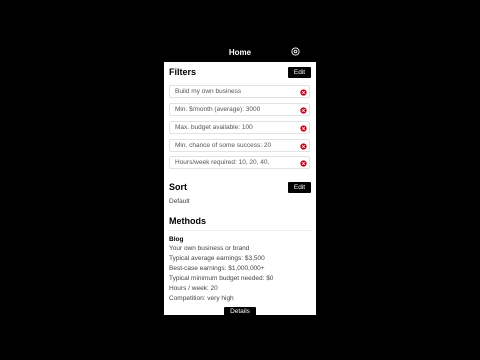 This screenshot has height=360, width=480. I want to click on edit-filters-button: Edit, so click(299, 72).